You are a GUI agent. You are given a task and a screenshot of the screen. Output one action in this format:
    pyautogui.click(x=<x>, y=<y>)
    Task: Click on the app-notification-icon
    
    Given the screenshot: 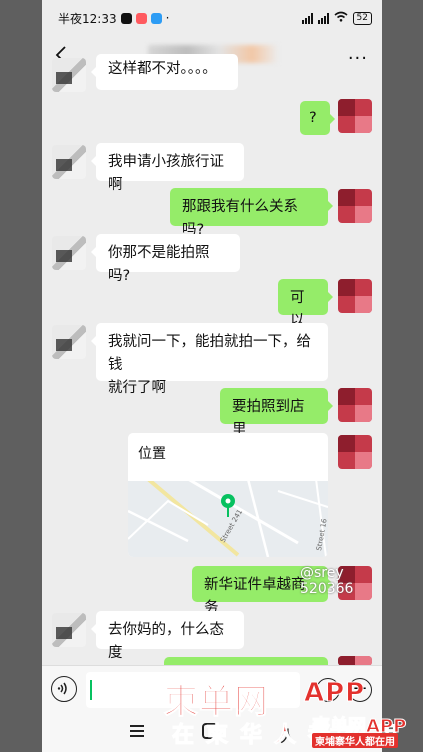 What is the action you would take?
    pyautogui.click(x=141, y=18)
    